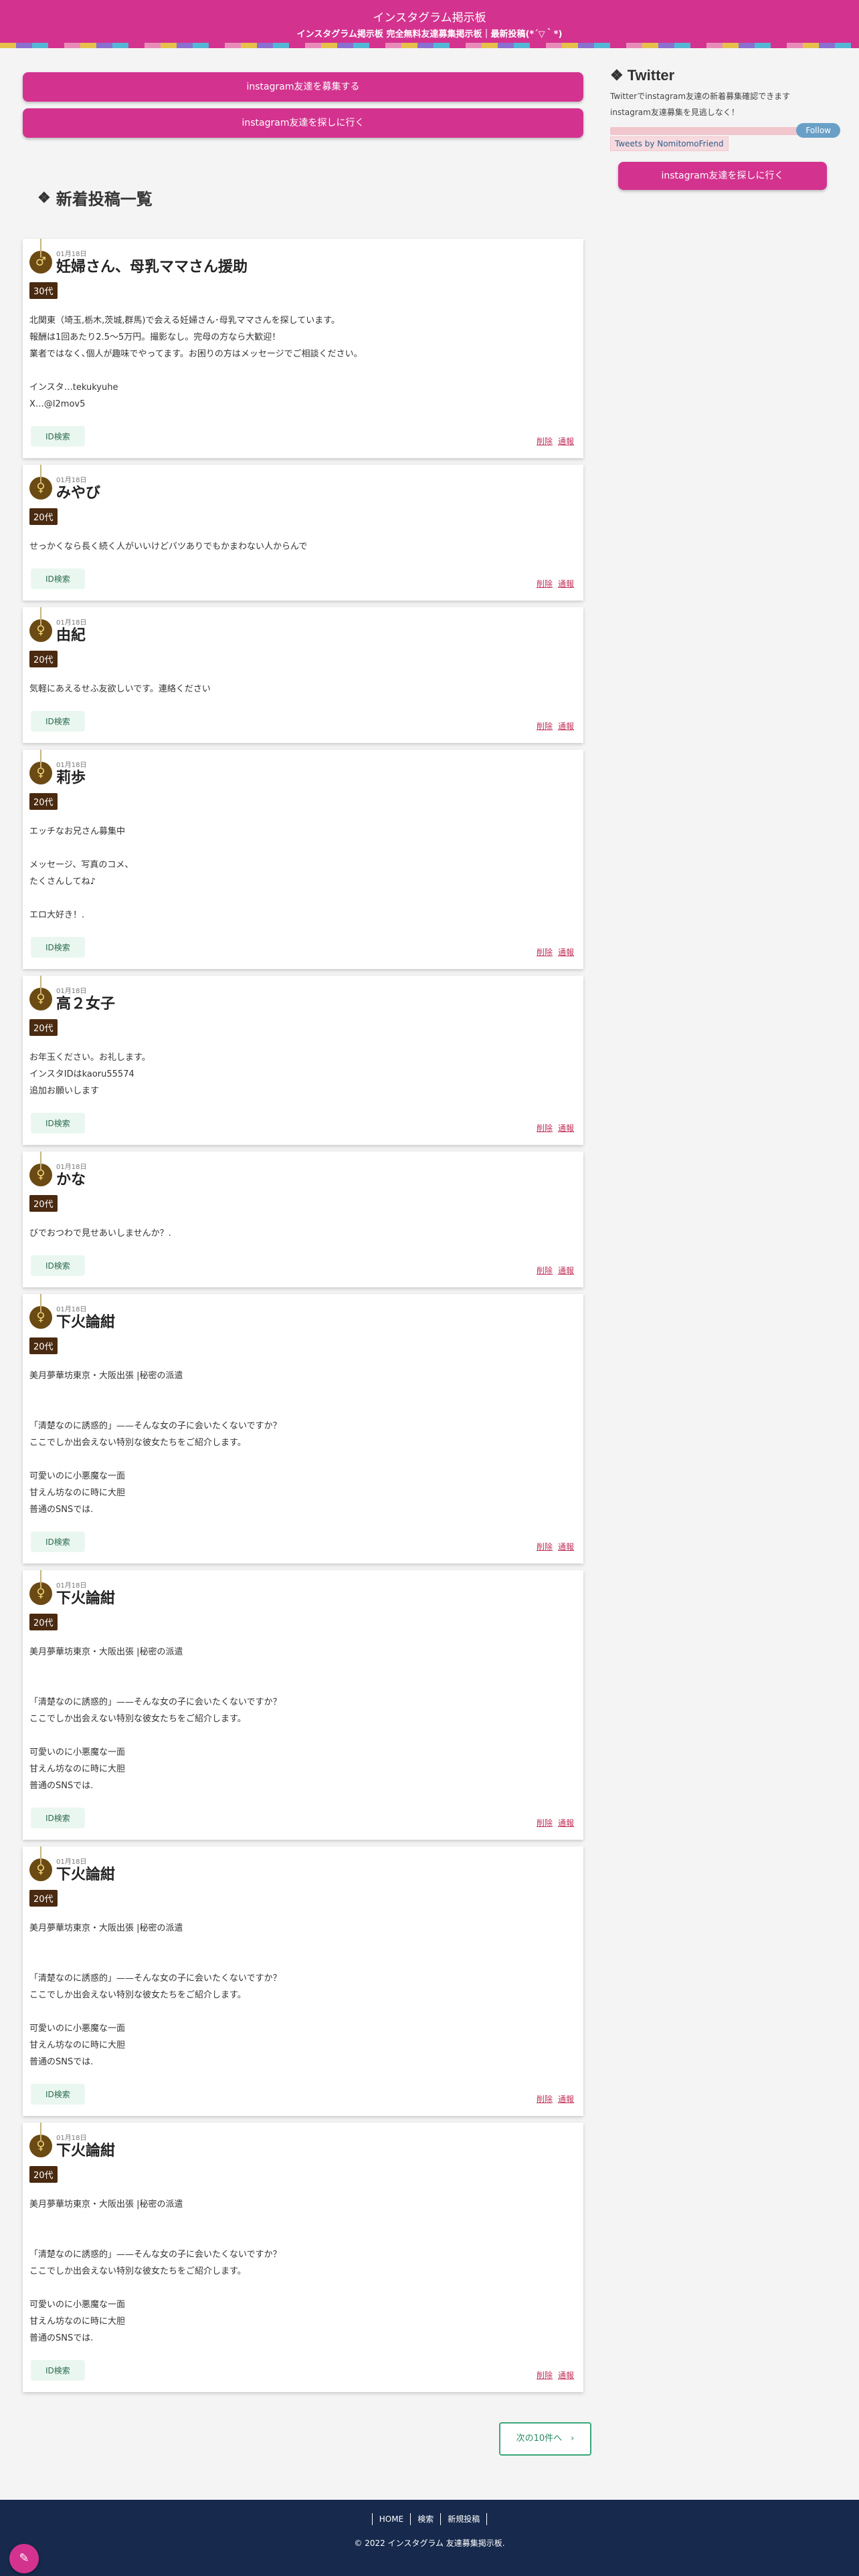 The width and height of the screenshot is (859, 2576). Describe the element at coordinates (86, 1004) in the screenshot. I see `post-title: 高２女子` at that location.